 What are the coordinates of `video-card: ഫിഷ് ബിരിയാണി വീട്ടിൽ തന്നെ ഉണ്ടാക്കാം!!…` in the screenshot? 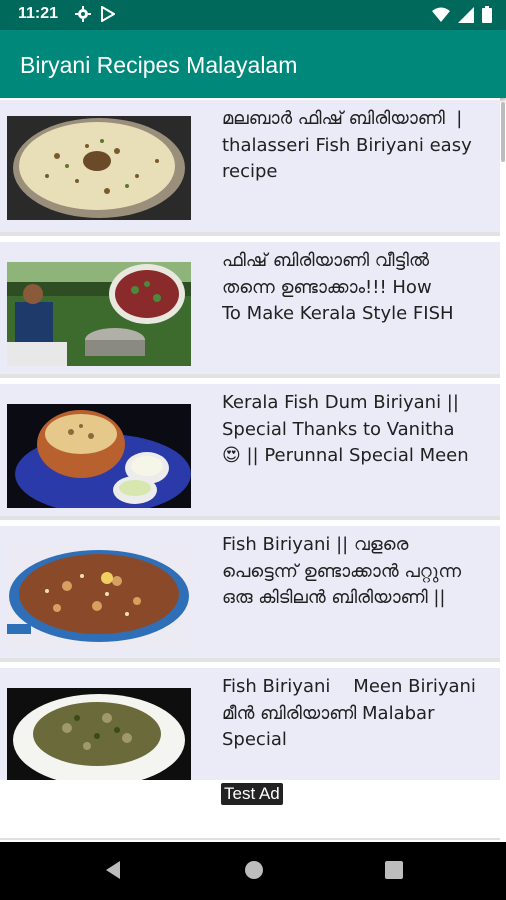 It's located at (250, 310).